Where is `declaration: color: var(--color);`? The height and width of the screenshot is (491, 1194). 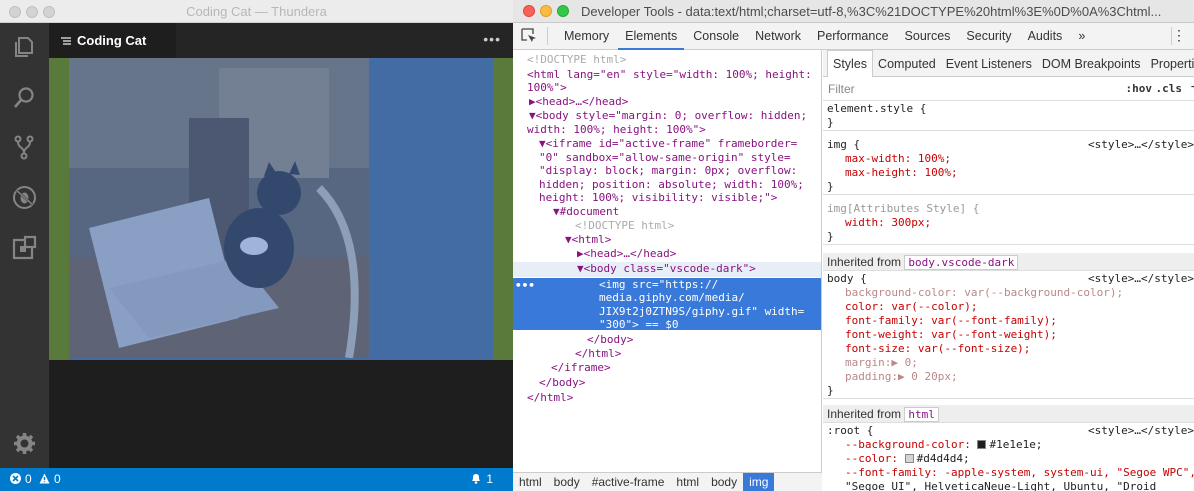 declaration: color: var(--color); is located at coordinates (911, 306).